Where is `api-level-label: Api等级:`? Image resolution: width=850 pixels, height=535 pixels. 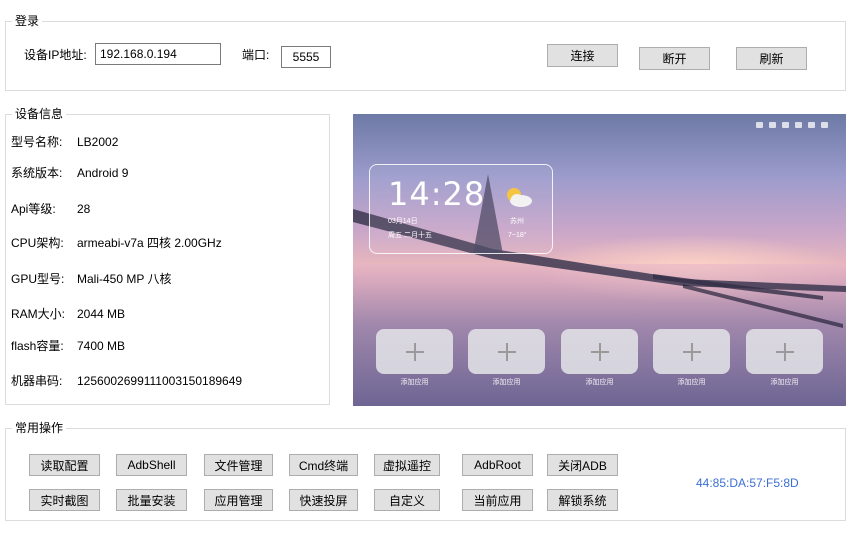 api-level-label: Api等级: is located at coordinates (33, 209).